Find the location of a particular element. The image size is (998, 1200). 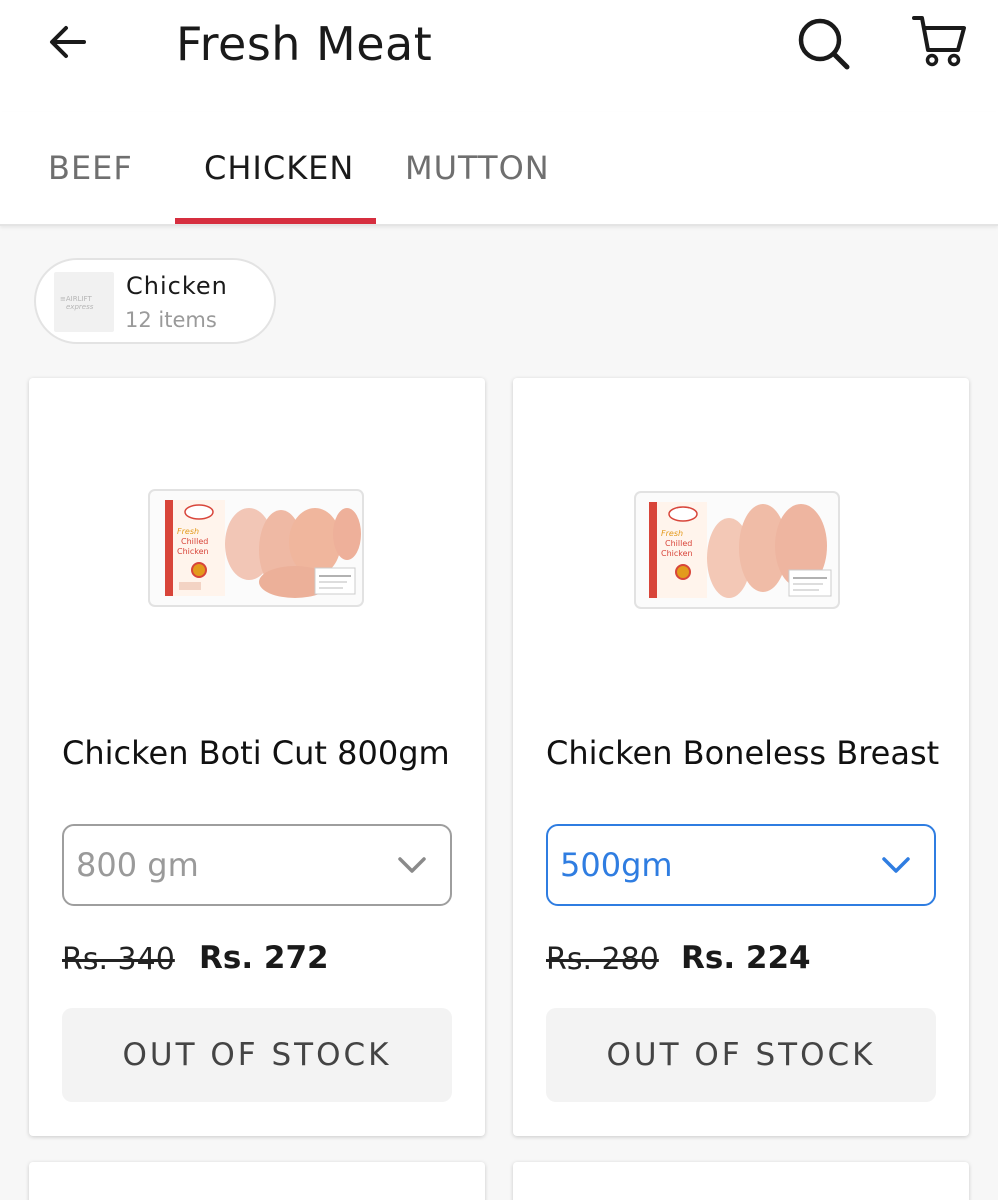

original-price: Rs. 340 is located at coordinates (118, 959).